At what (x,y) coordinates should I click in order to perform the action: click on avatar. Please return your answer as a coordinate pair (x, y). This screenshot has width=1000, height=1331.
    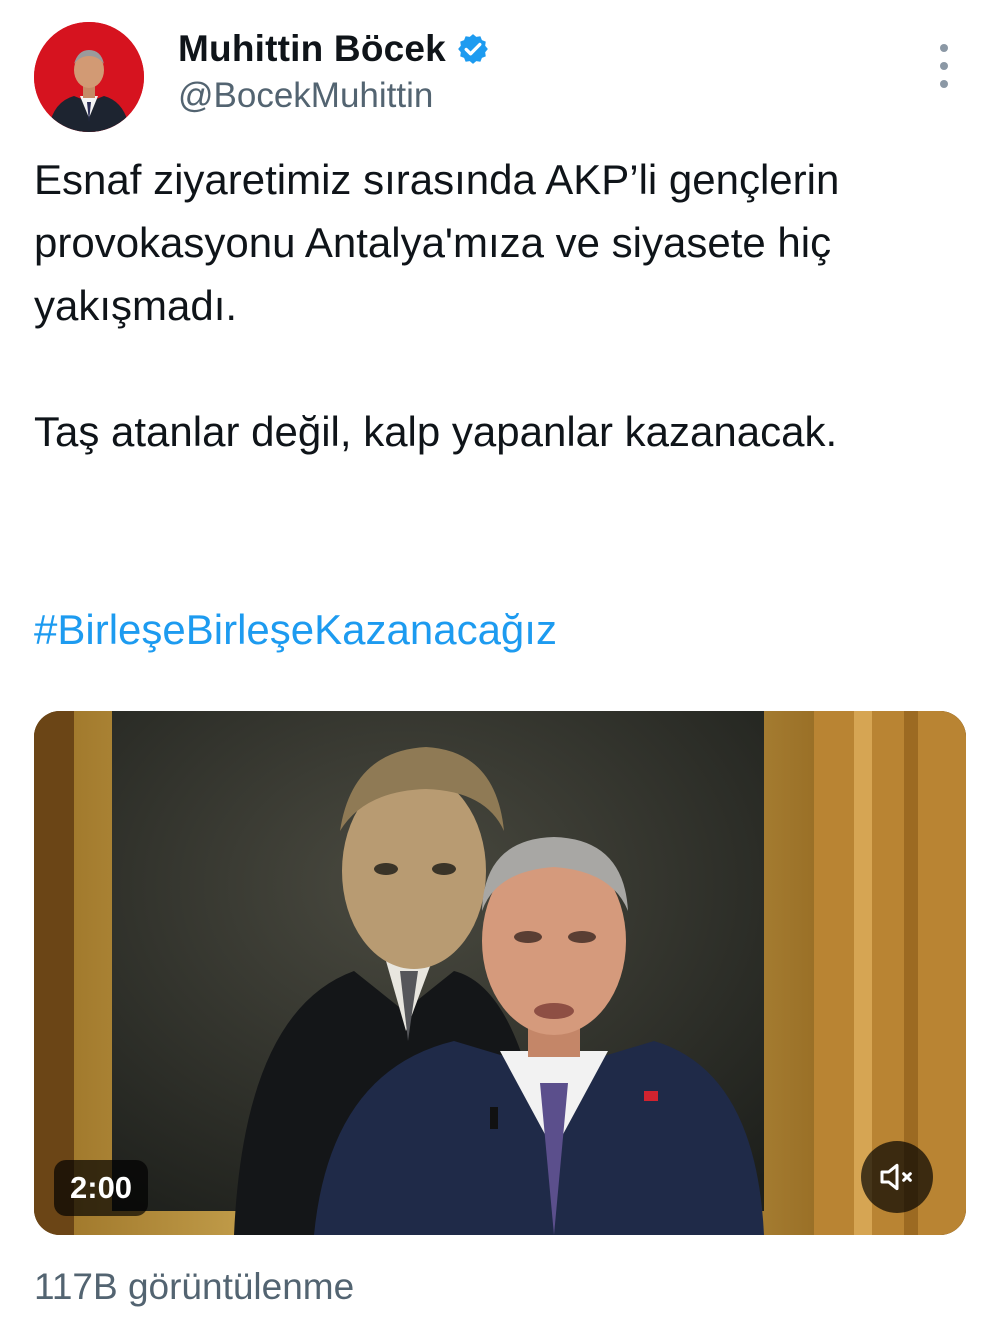
    Looking at the image, I should click on (89, 77).